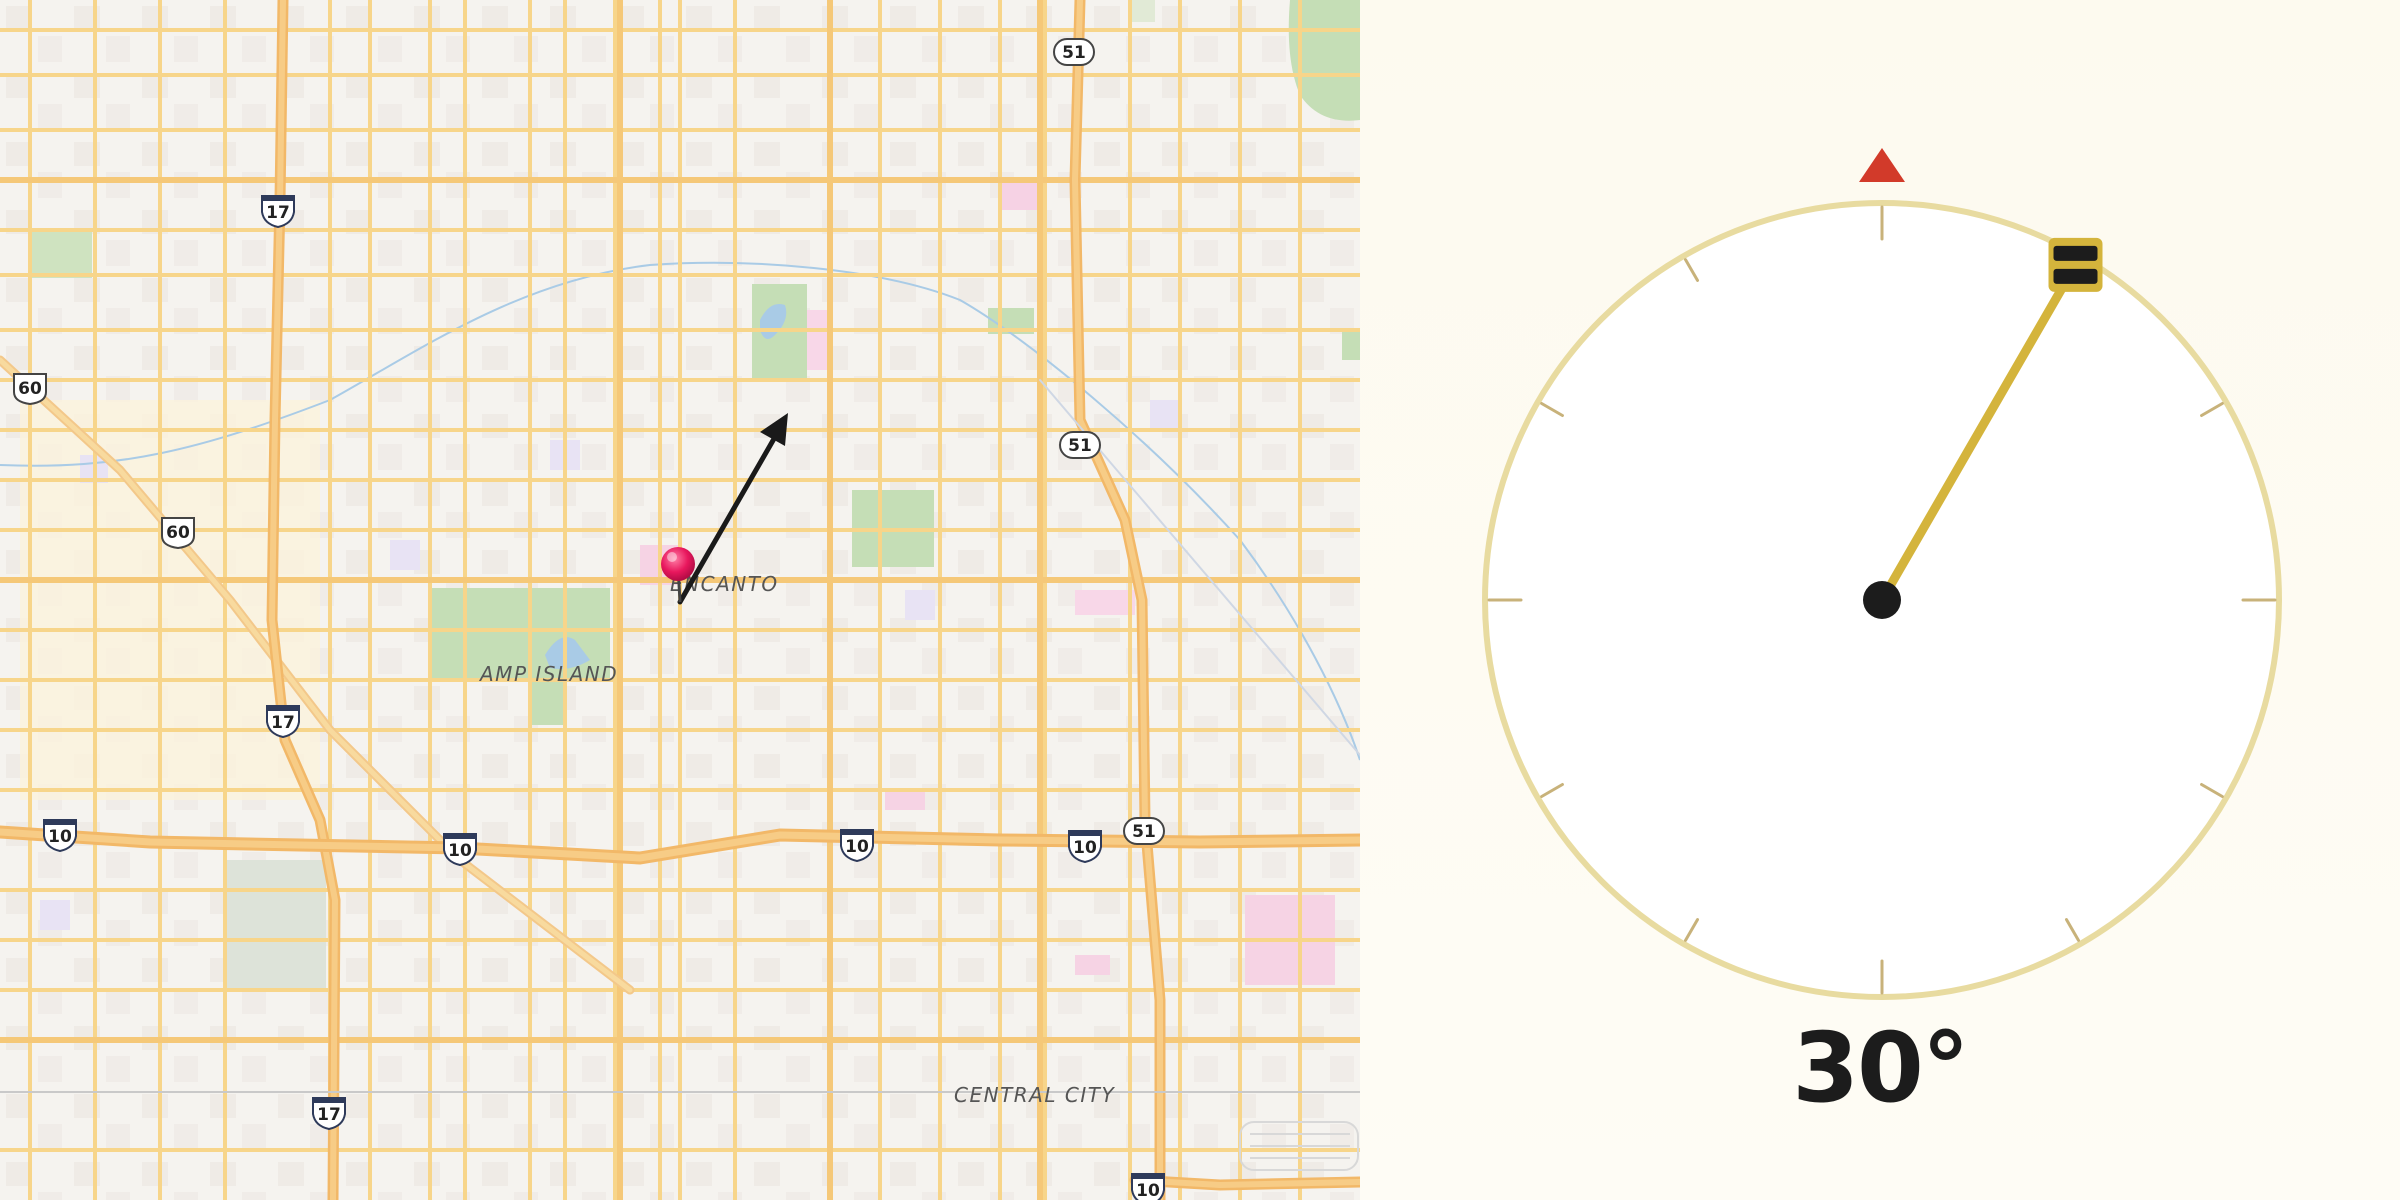 This screenshot has height=1200, width=2400. I want to click on place-label-central-city: CENTRAL CITY, so click(1034, 1095).